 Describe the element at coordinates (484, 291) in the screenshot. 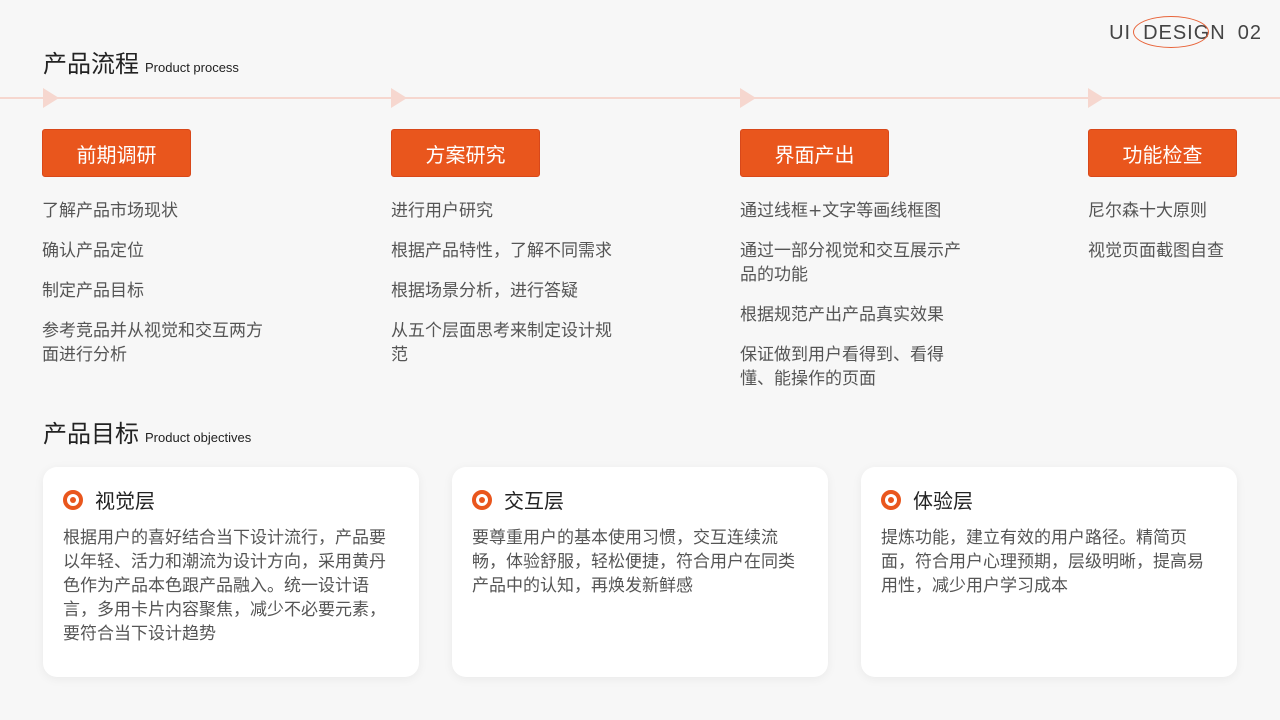

I see `step-item: 根据场景分析，进行答疑` at that location.